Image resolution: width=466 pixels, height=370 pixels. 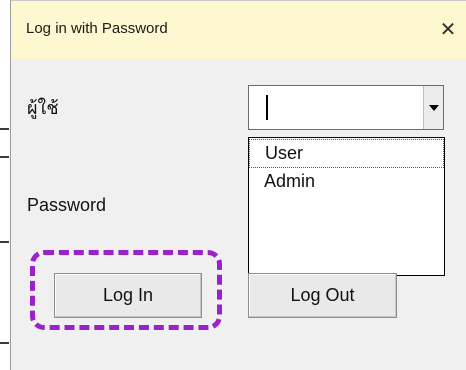 What do you see at coordinates (128, 295) in the screenshot?
I see `login-button: Log In` at bounding box center [128, 295].